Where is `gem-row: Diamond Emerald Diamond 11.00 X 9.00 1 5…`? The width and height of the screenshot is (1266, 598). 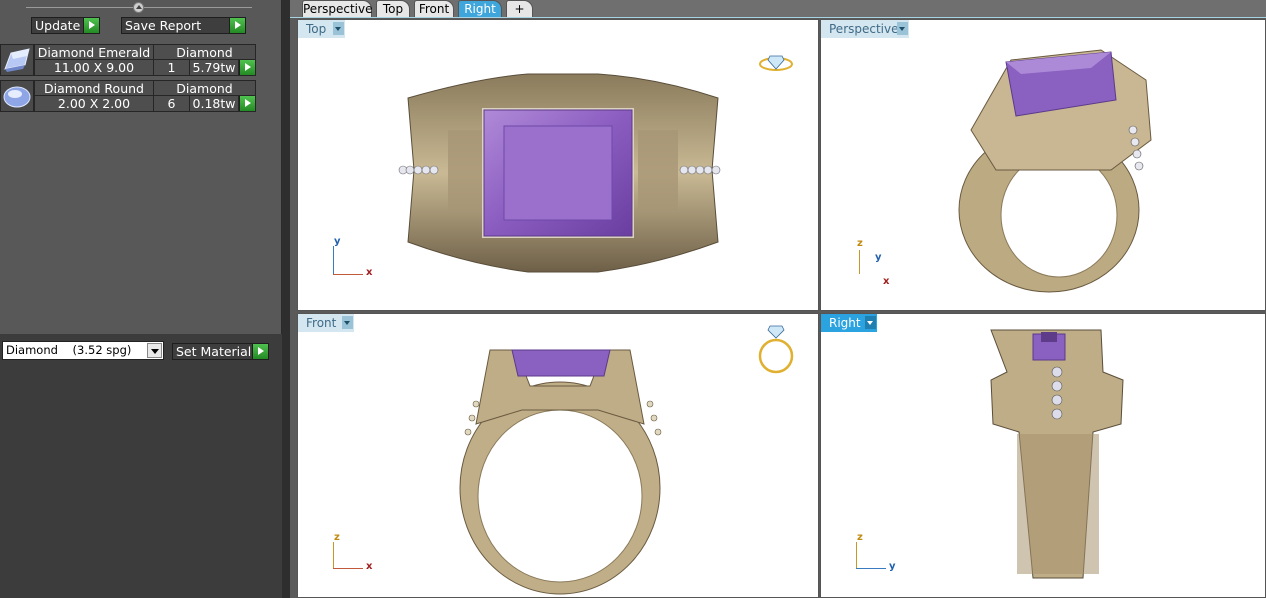
gem-row: Diamond Emerald Diamond 11.00 X 9.00 1 5… is located at coordinates (145, 60).